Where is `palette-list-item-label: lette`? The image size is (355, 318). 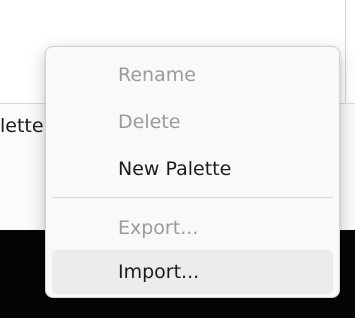 palette-list-item-label: lette is located at coordinates (22, 126).